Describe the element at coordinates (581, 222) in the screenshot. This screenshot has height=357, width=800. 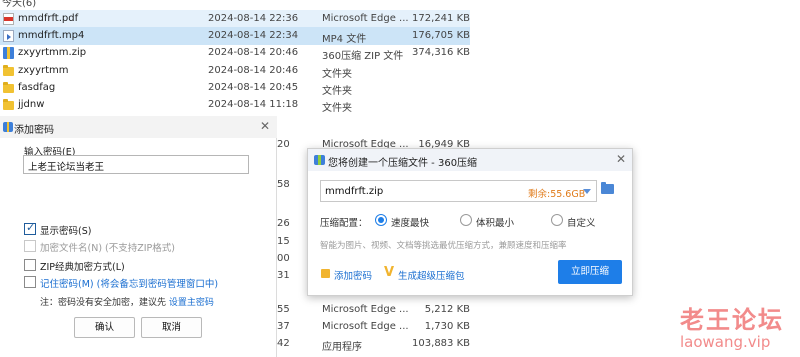
I see `radio-custom-label: 自定义` at that location.